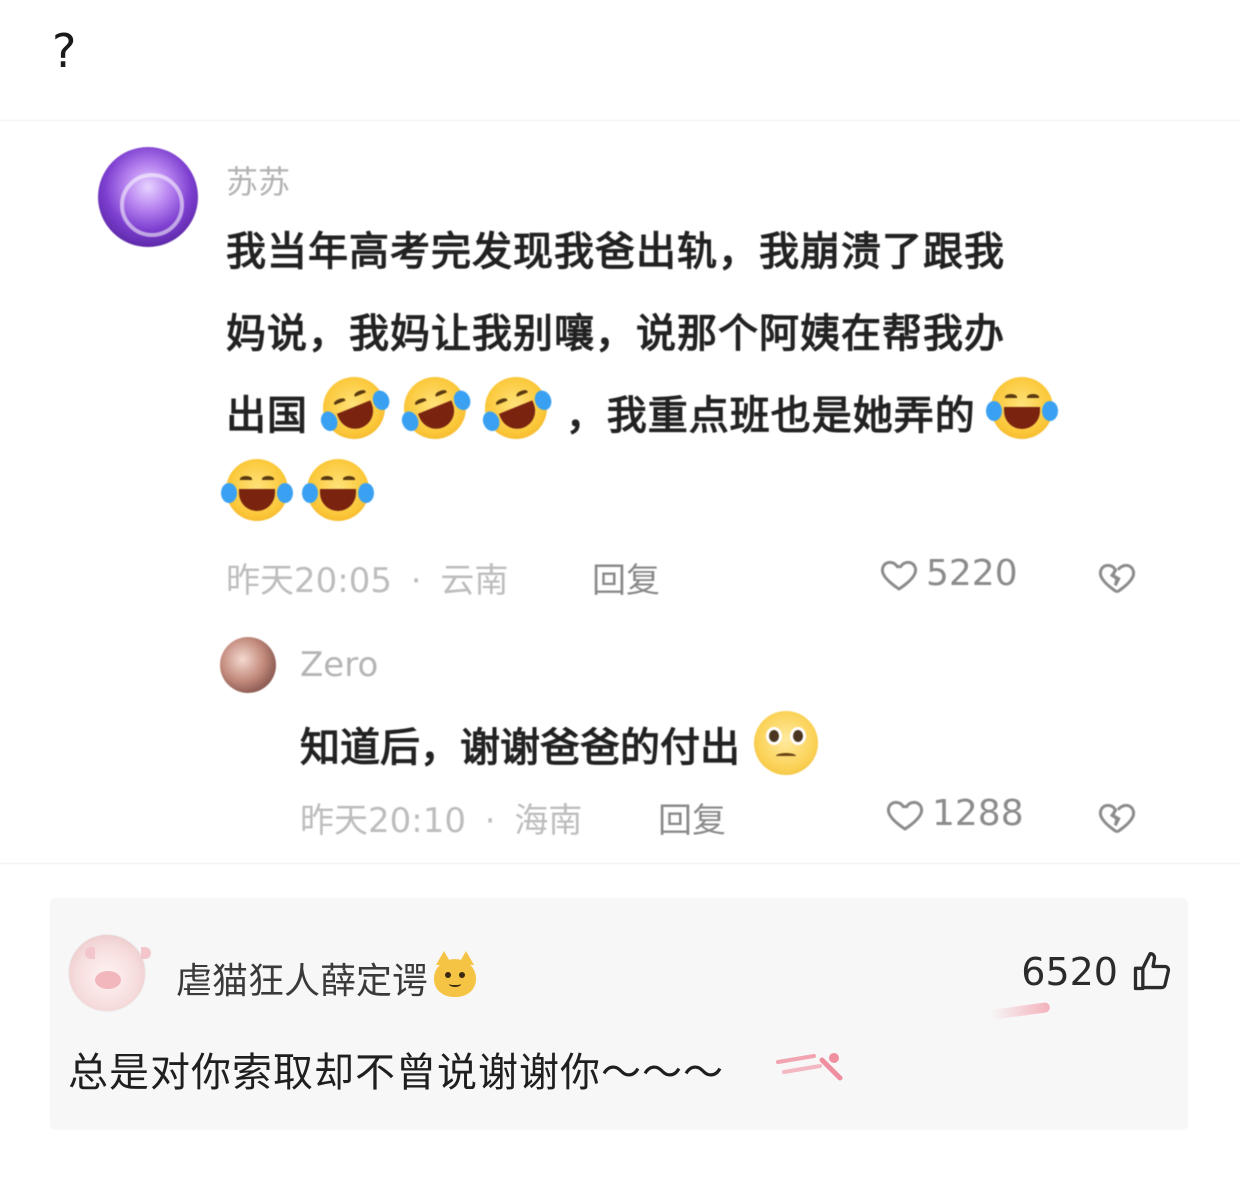  Describe the element at coordinates (396, 1073) in the screenshot. I see `comment-text: 总是对你索取却不曾说谢谢你～～～` at that location.